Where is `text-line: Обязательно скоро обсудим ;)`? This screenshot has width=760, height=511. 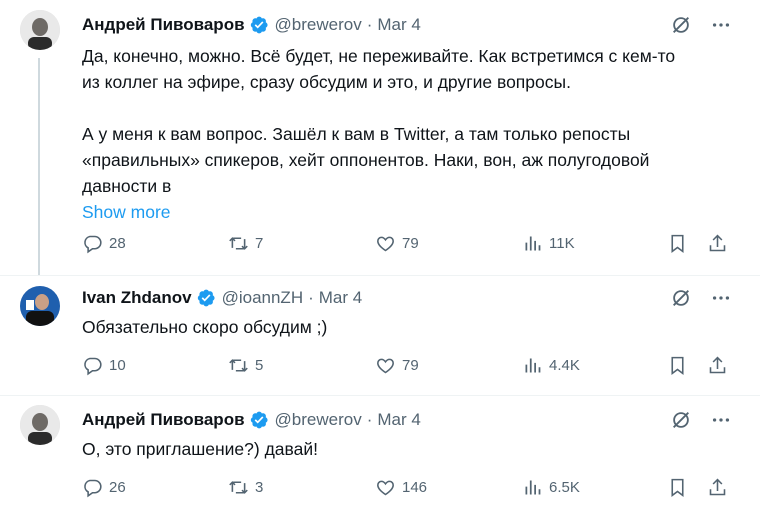 text-line: Обязательно скоро обсудим ;) is located at coordinates (205, 327).